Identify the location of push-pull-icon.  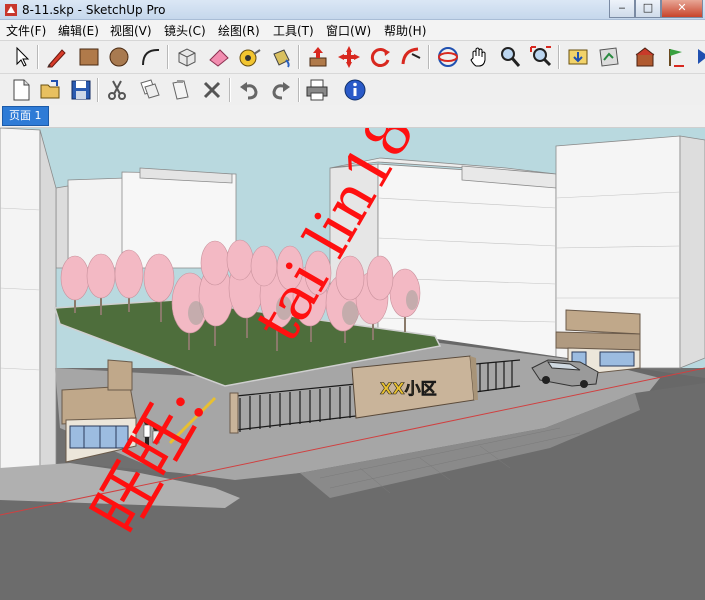
(318, 57).